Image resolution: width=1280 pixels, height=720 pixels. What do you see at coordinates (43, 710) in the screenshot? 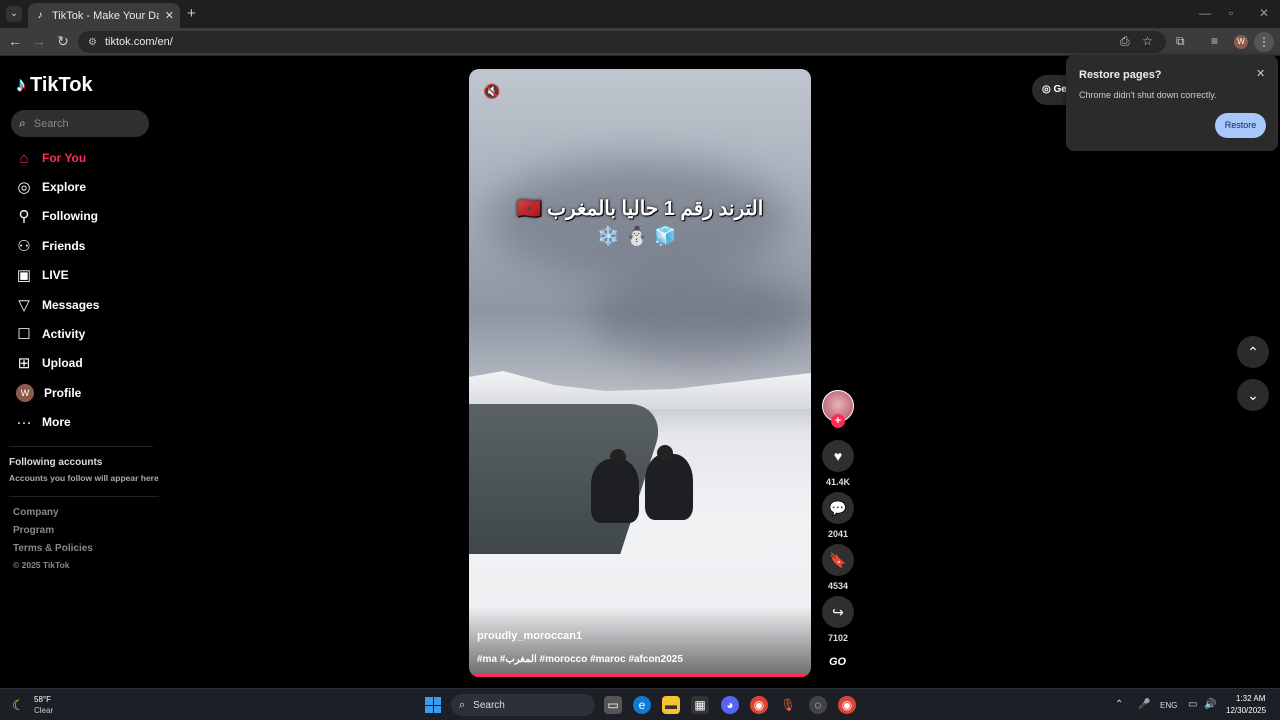
I see `weather-condition: Clear` at bounding box center [43, 710].